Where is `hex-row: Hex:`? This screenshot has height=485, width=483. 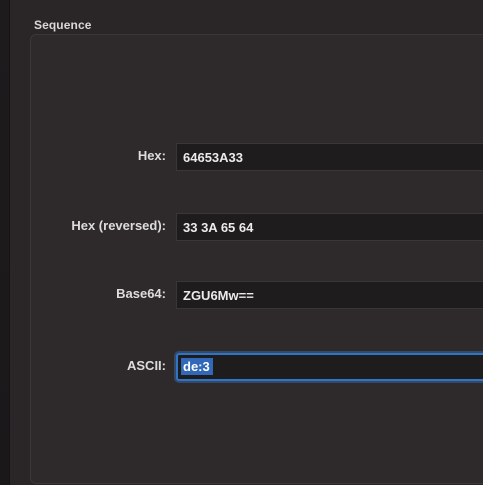
hex-row: Hex: is located at coordinates (241, 157).